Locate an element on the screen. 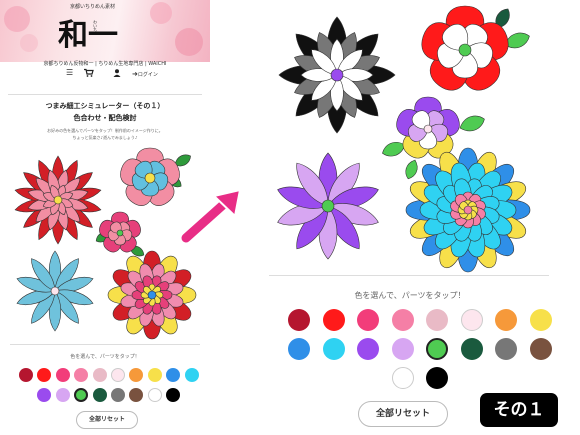  page-subtitle: 色合わせ・配色検討 is located at coordinates (105, 118).